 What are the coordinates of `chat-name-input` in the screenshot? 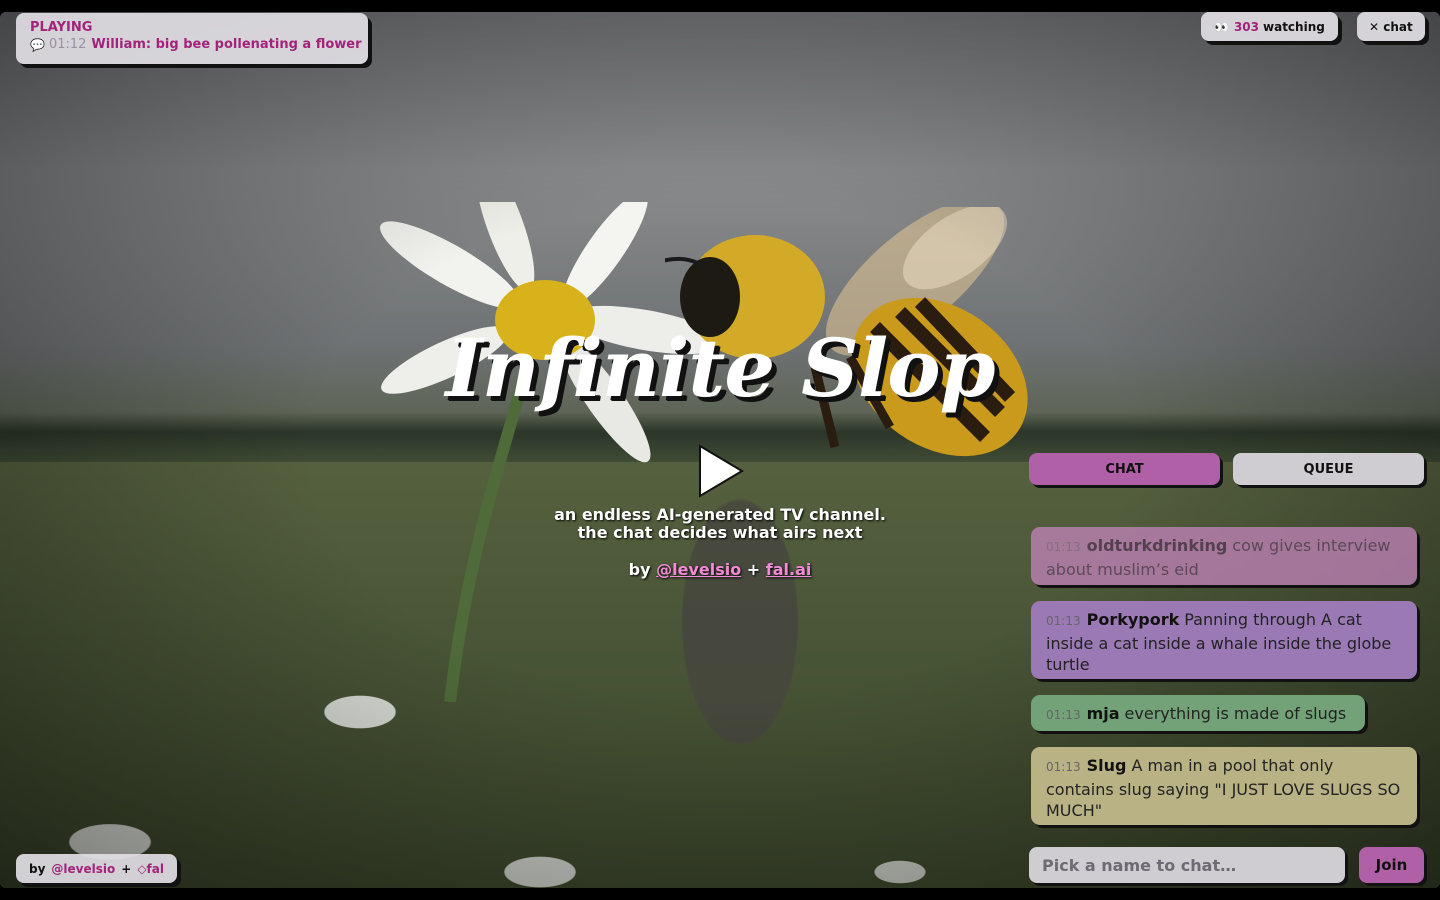 It's located at (1187, 865).